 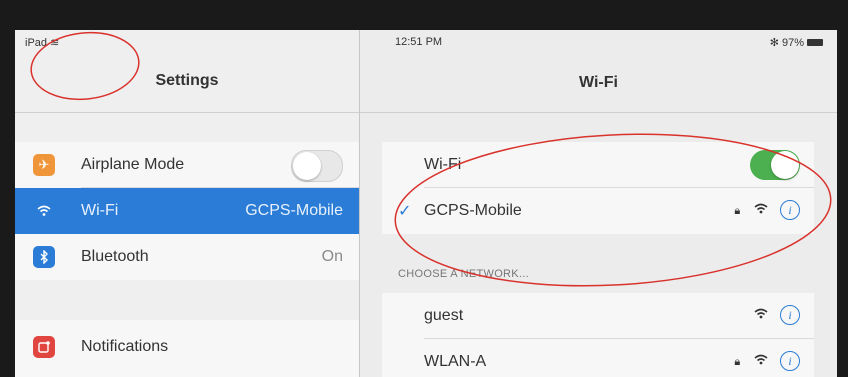 I want to click on wifi-card: Wi-Fi ✓ GCPS-Mobile 🔒︎ i, so click(x=598, y=188).